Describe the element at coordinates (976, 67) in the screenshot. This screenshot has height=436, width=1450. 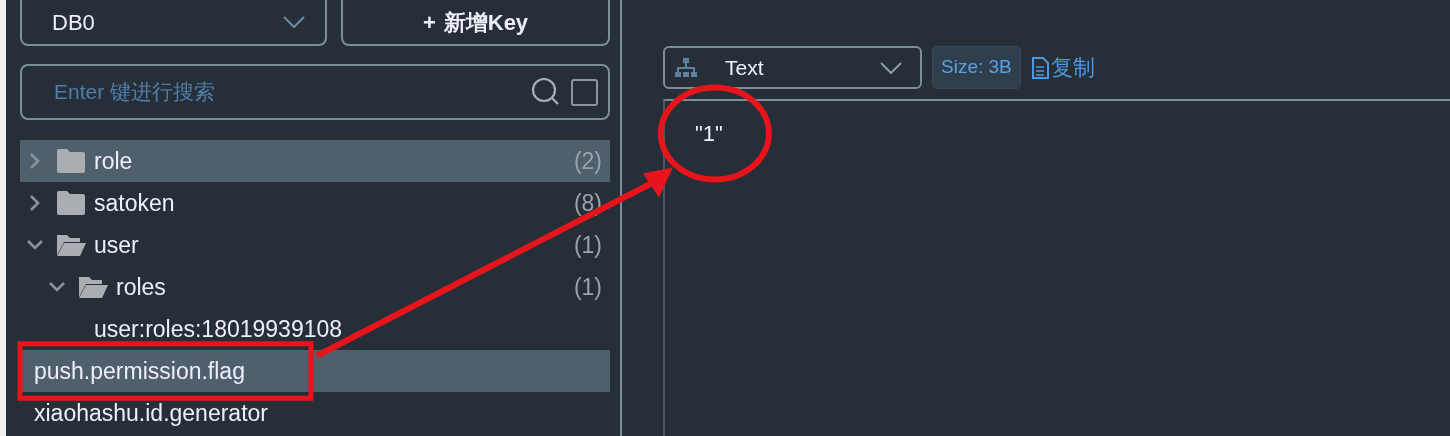
I see `size-badge: Size: 3B` at that location.